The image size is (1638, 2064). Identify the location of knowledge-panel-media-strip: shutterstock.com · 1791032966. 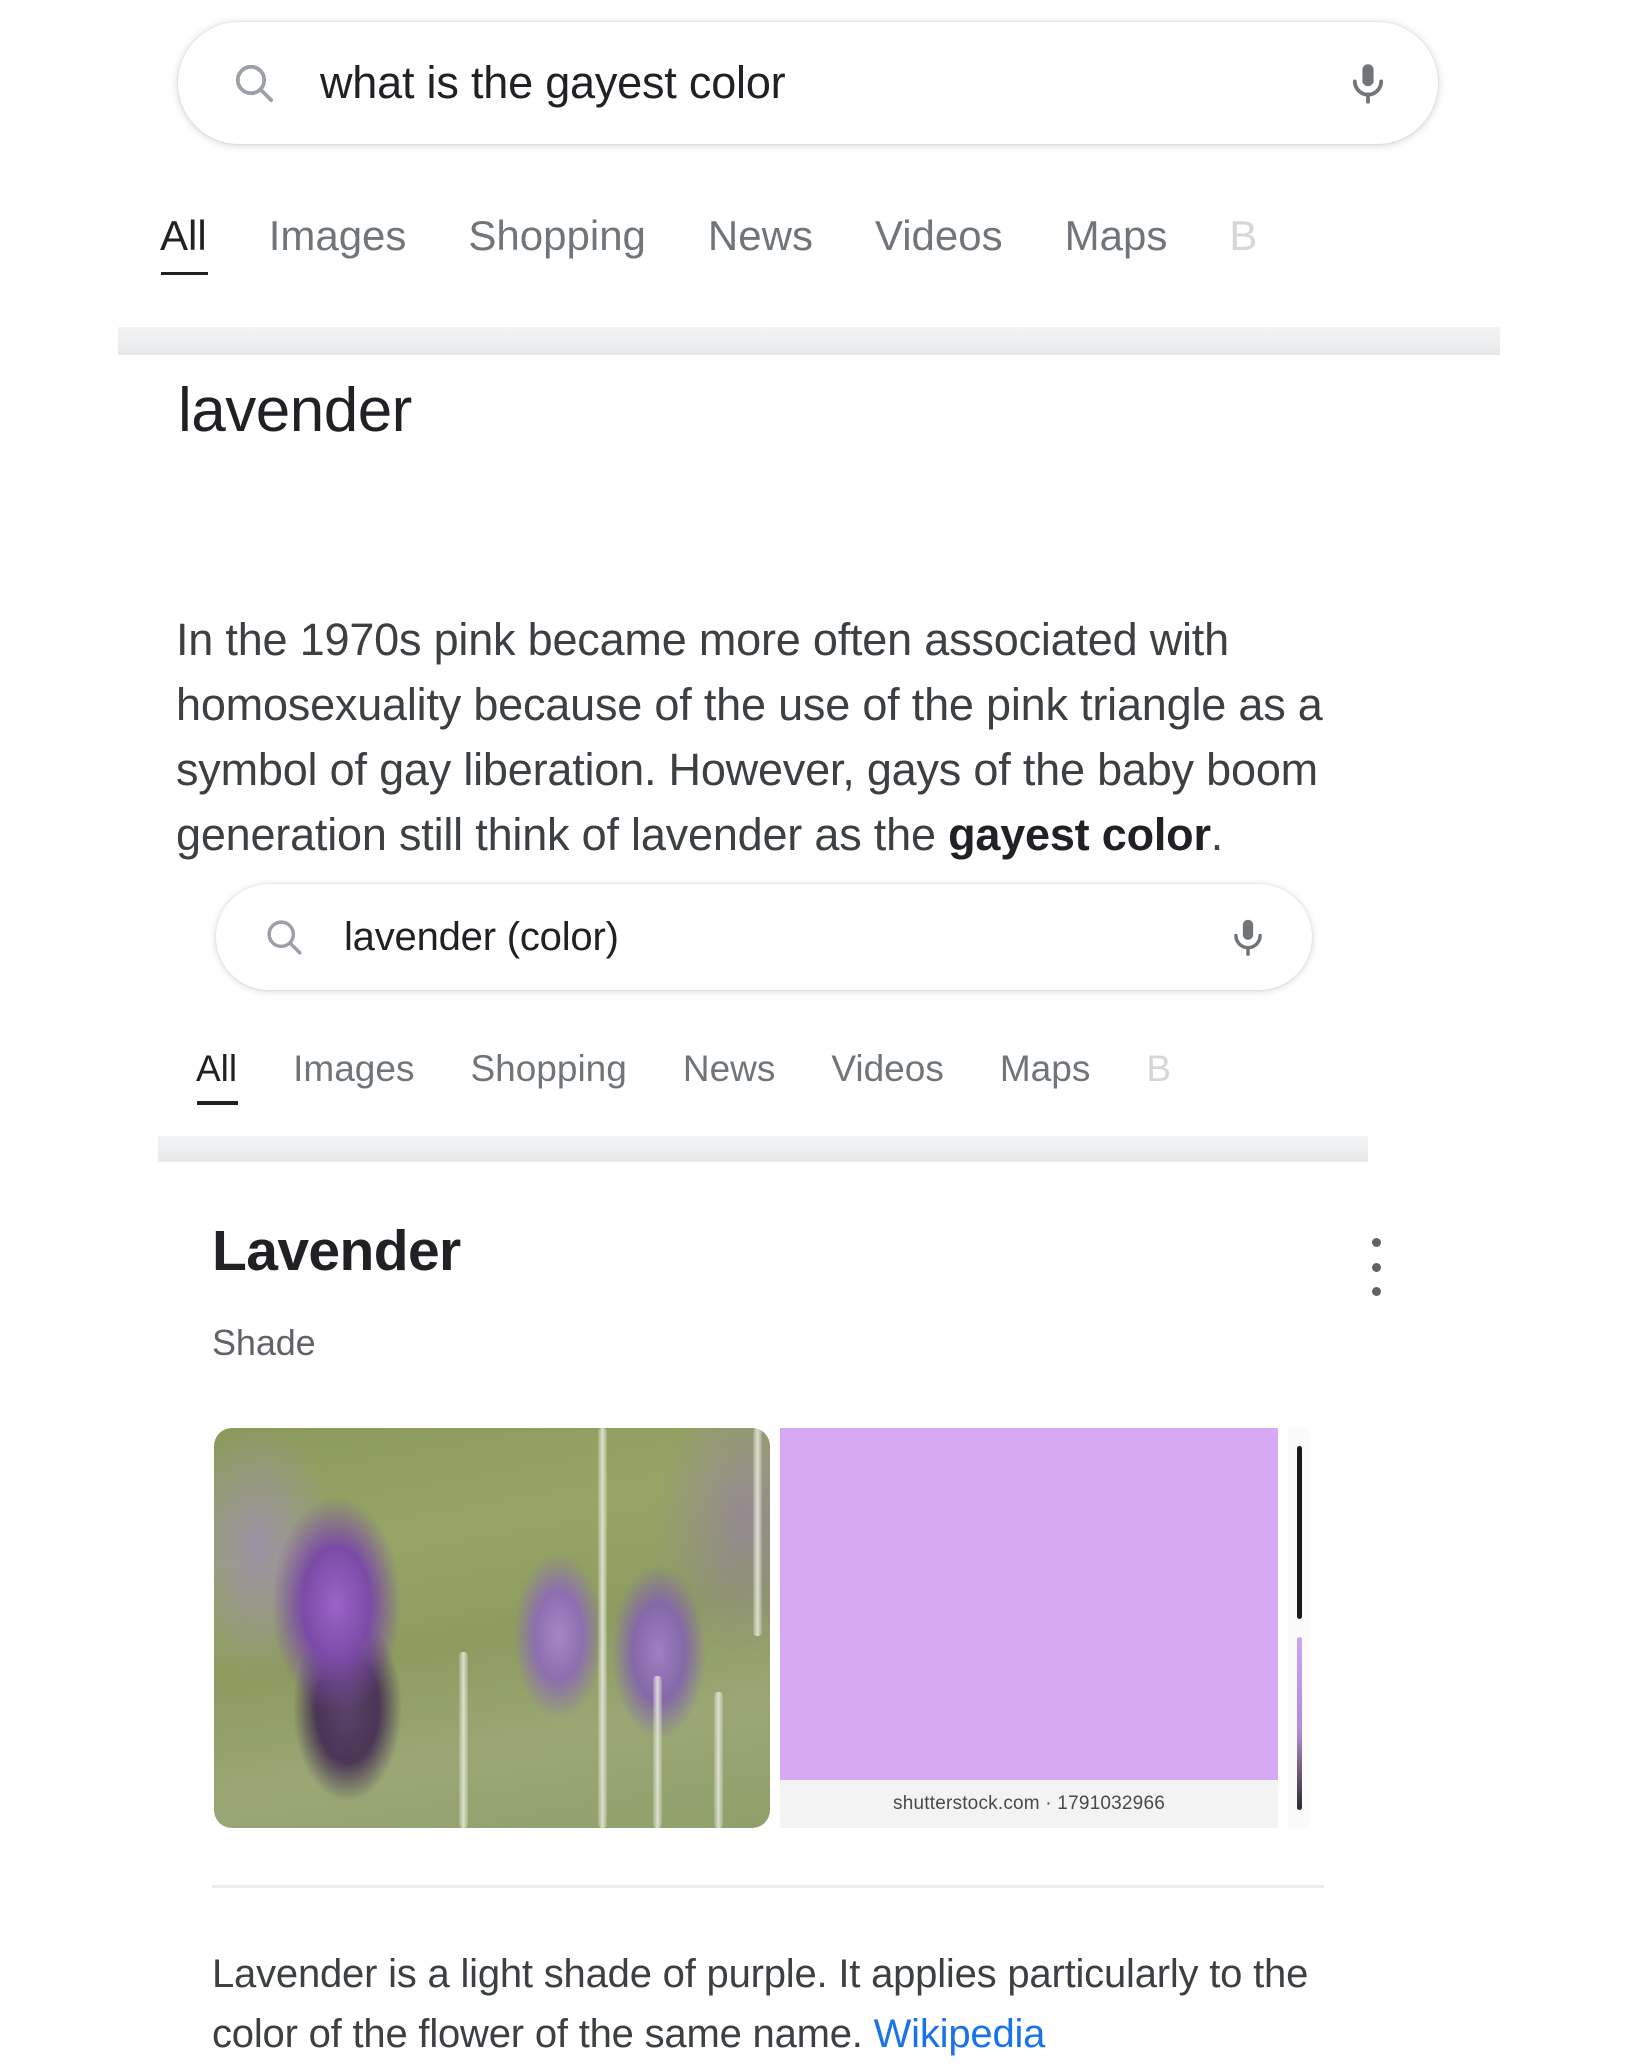
(794, 1628).